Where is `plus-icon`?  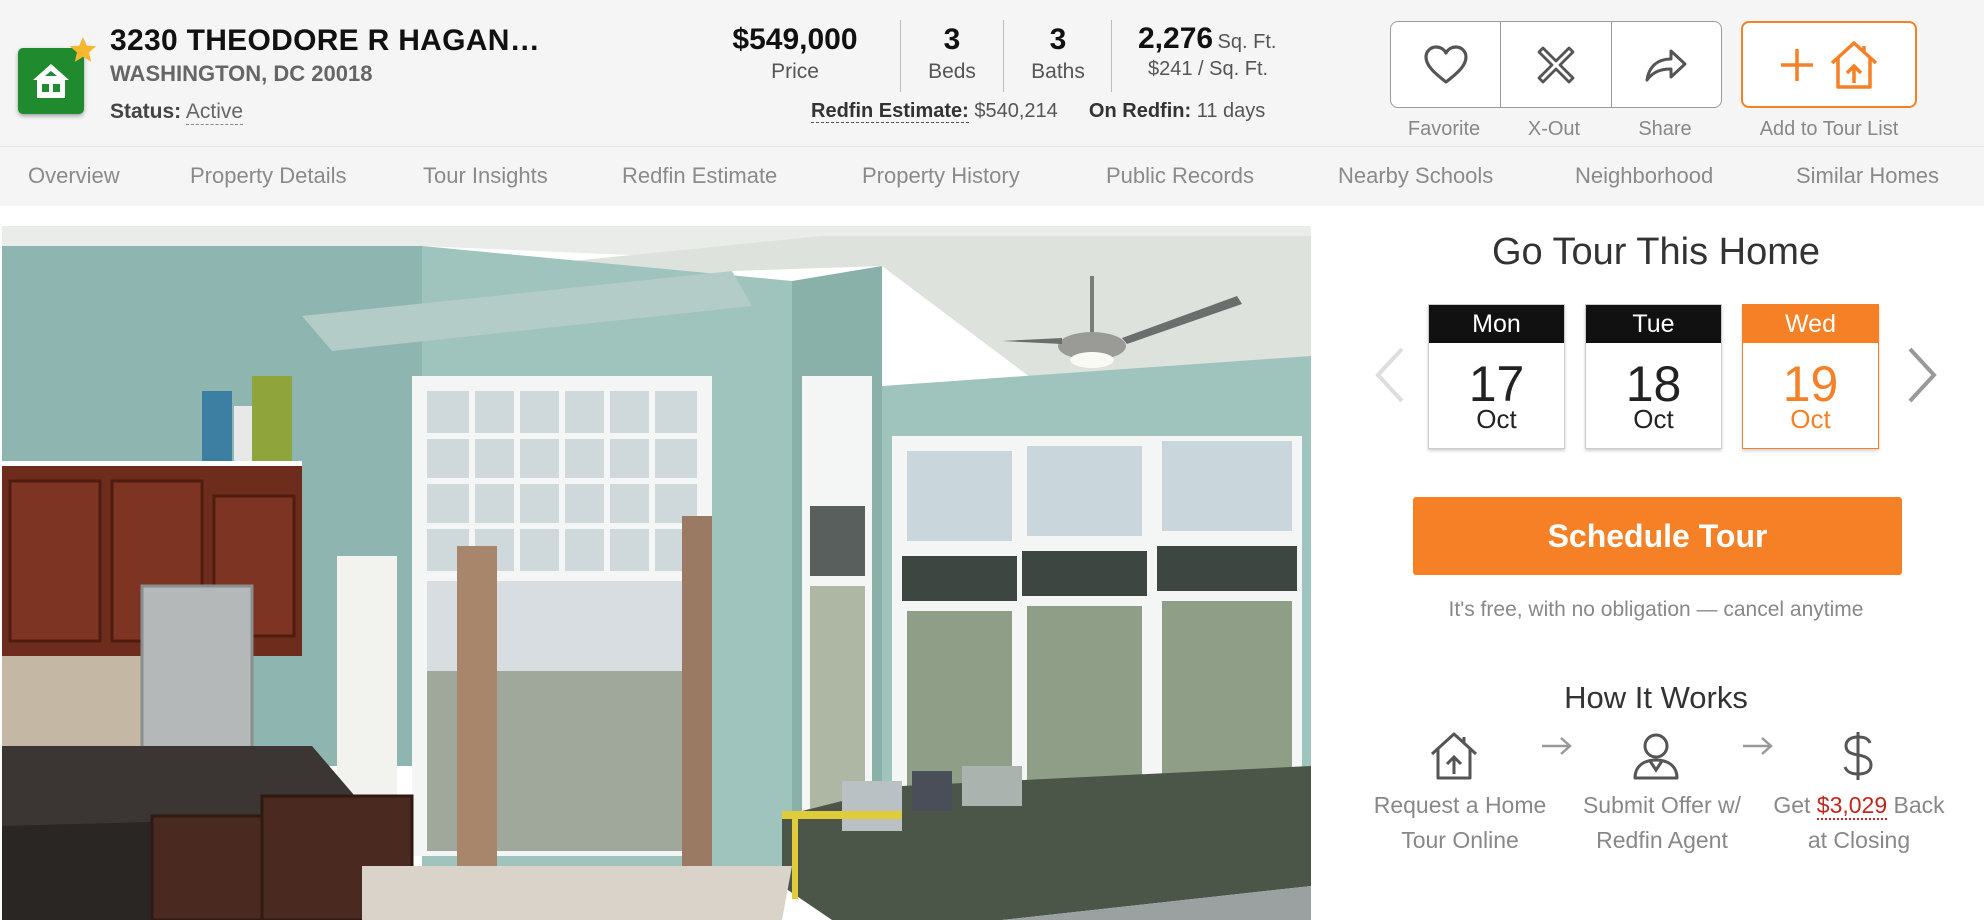
plus-icon is located at coordinates (1797, 64).